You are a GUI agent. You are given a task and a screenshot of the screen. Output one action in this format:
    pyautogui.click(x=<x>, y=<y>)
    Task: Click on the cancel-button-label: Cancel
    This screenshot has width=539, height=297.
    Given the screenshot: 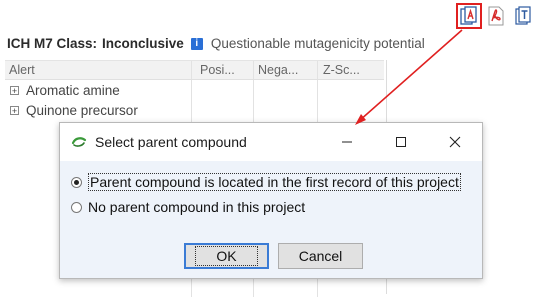 What is the action you would take?
    pyautogui.click(x=320, y=256)
    